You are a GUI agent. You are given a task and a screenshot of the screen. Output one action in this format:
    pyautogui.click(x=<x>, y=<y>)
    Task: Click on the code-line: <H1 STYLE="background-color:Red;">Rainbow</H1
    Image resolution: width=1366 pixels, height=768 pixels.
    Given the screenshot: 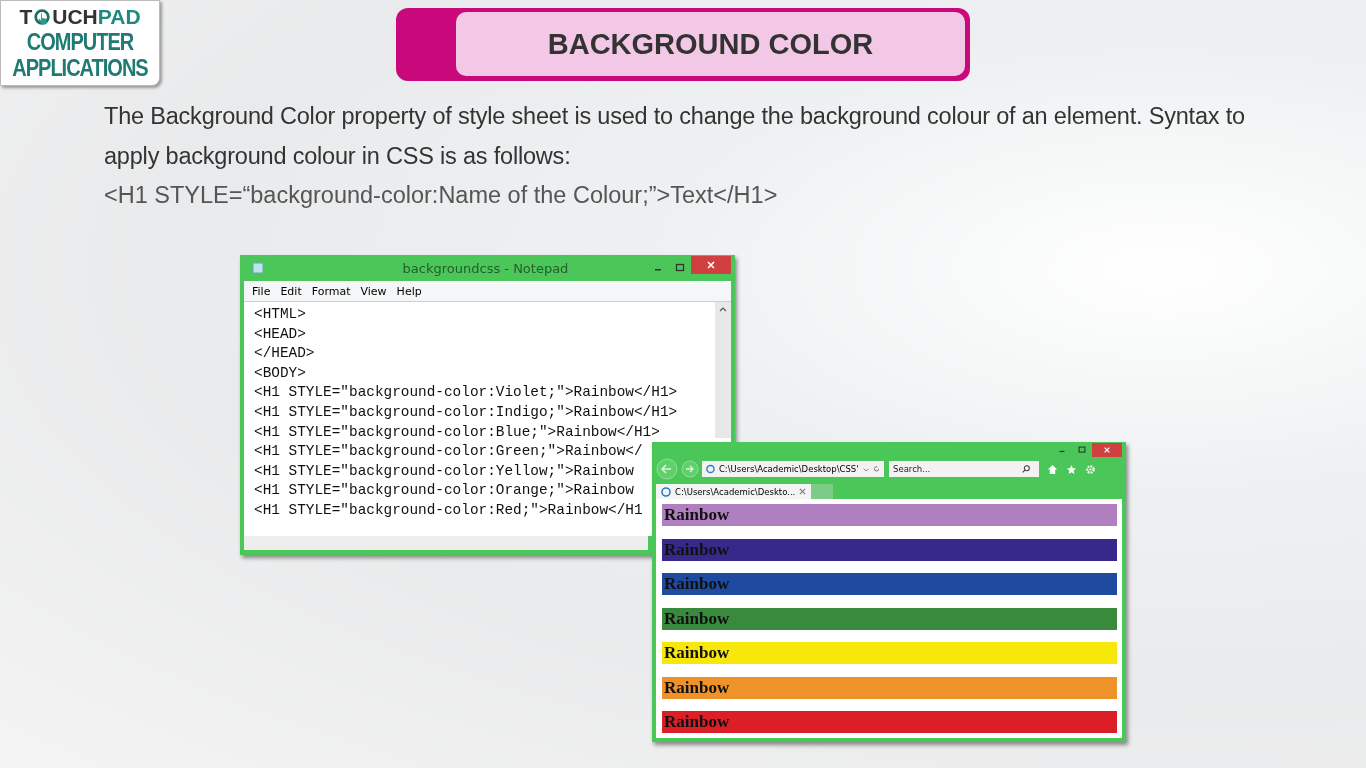 What is the action you would take?
    pyautogui.click(x=448, y=510)
    